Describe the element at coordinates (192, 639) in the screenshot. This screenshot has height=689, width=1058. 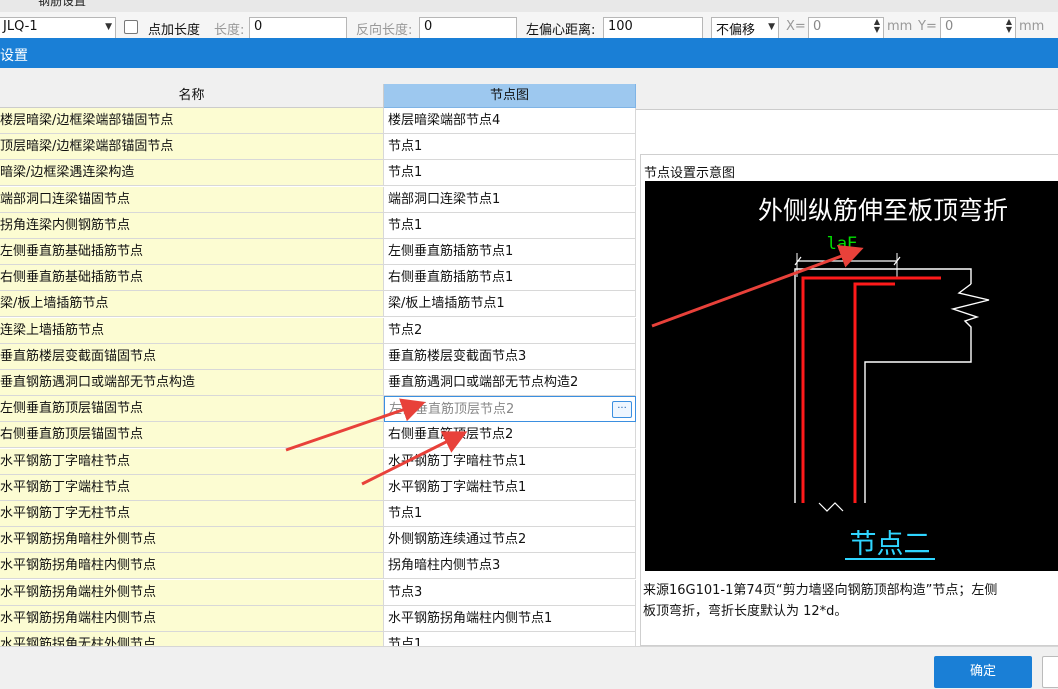
I see `row-name-cell: 水平钢筋拐角无柱外侧节点` at that location.